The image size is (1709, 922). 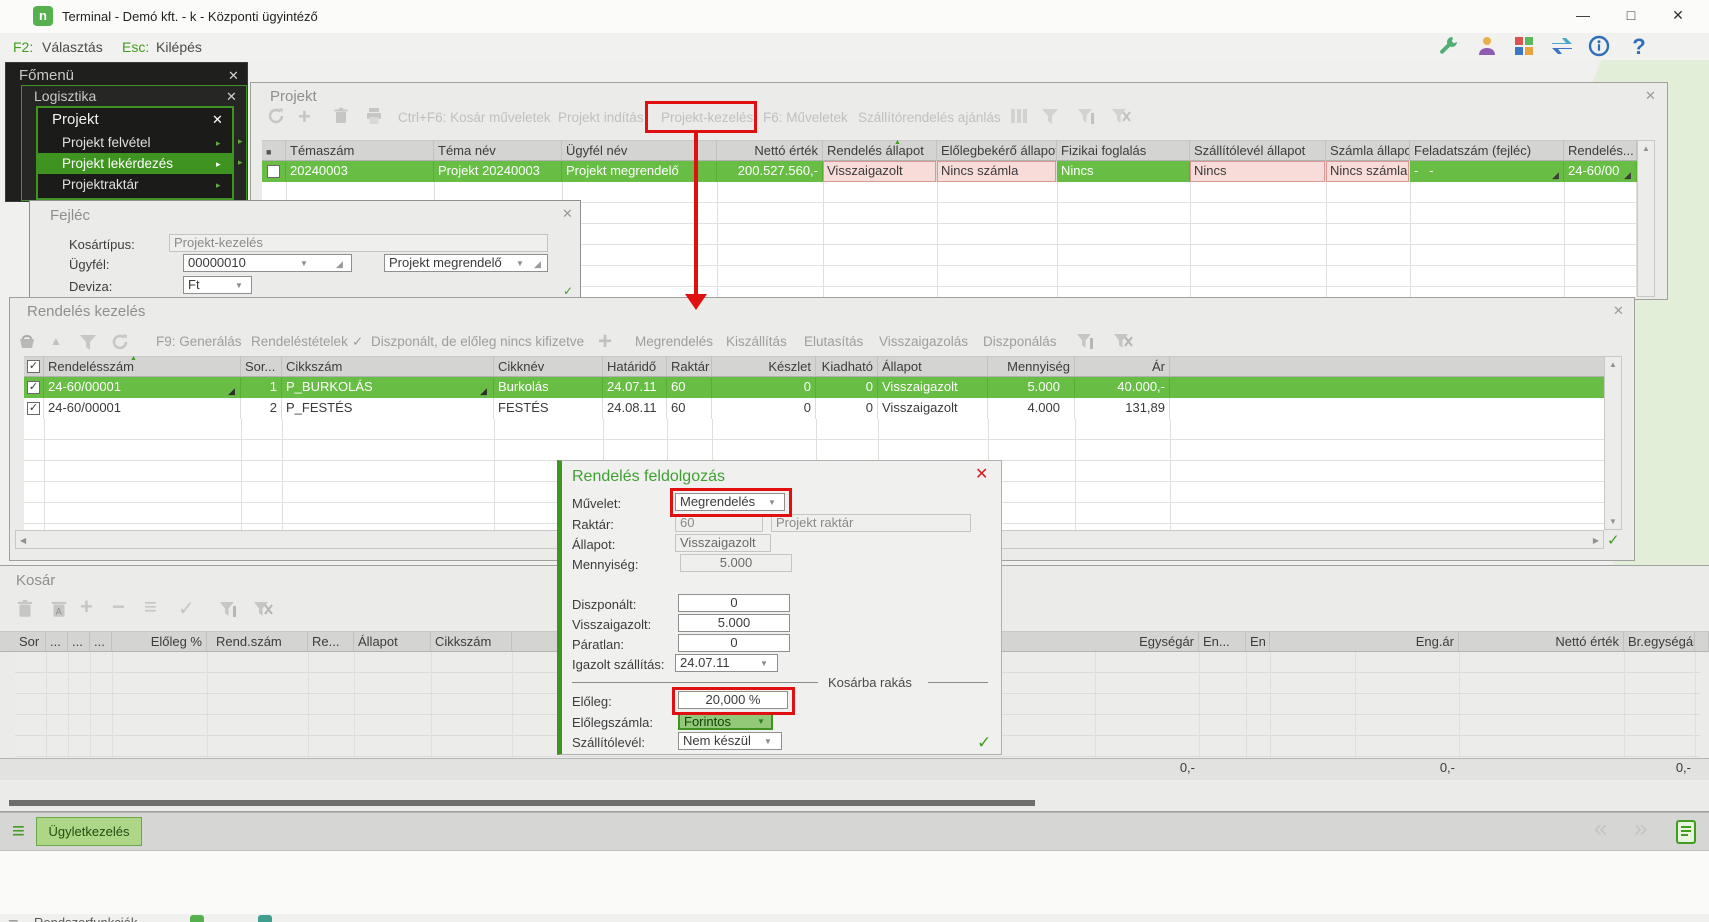 What do you see at coordinates (474, 117) in the screenshot?
I see `kosar-muveletek-button: Ctrl+F6: Kosár műveletek` at bounding box center [474, 117].